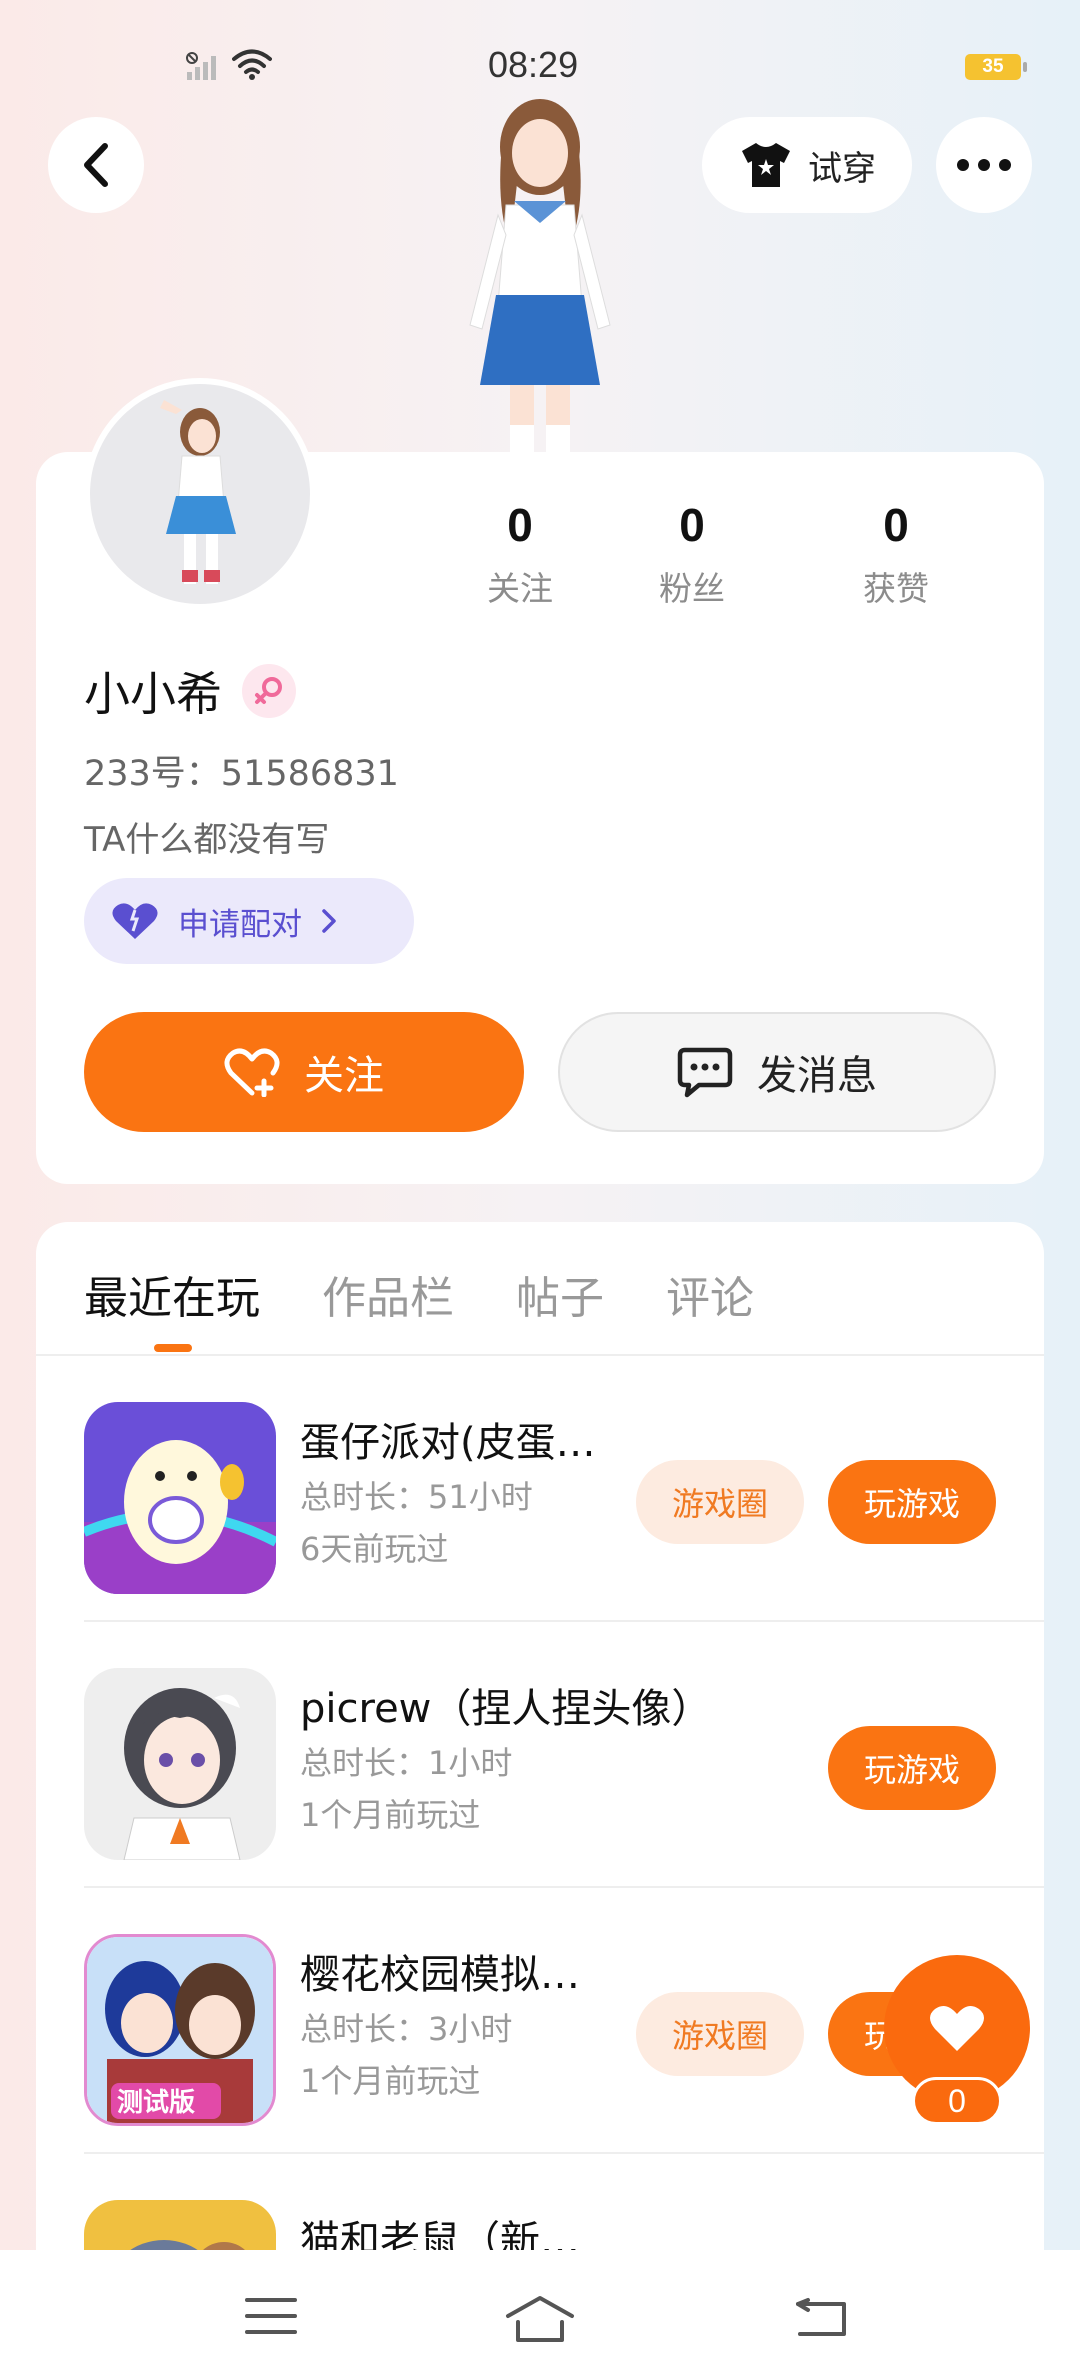 The image size is (1080, 2376). I want to click on follow-button: 关注, so click(304, 1072).